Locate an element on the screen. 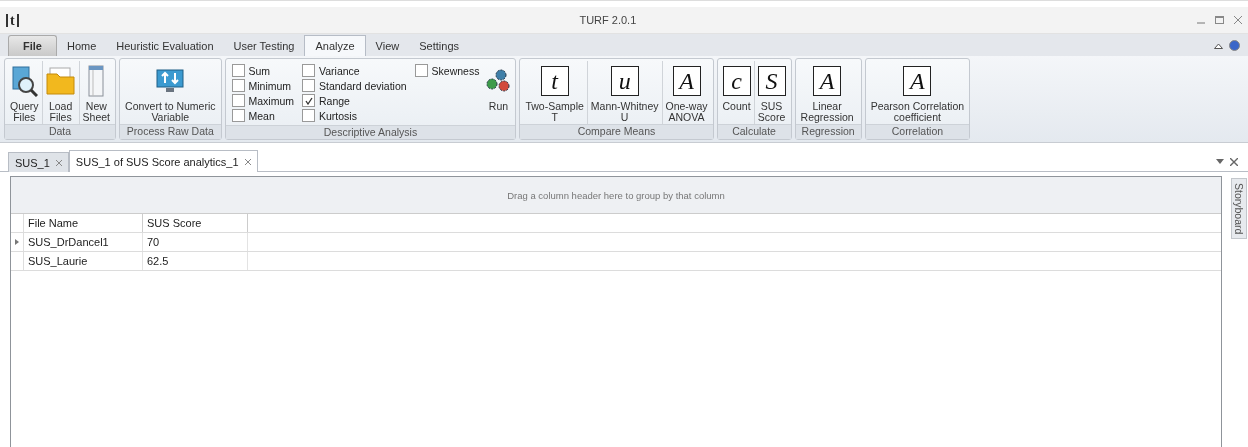 The image size is (1248, 447). collapse-icon is located at coordinates (1218, 46).